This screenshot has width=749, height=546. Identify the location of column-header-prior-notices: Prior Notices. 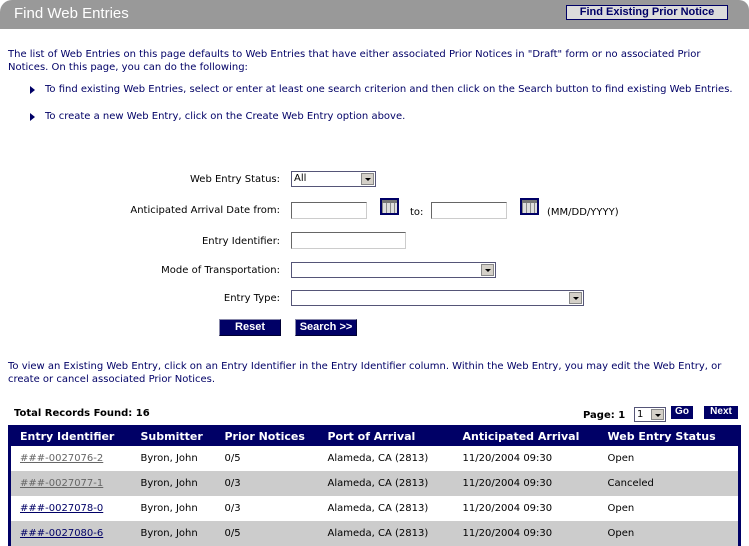
(267, 436).